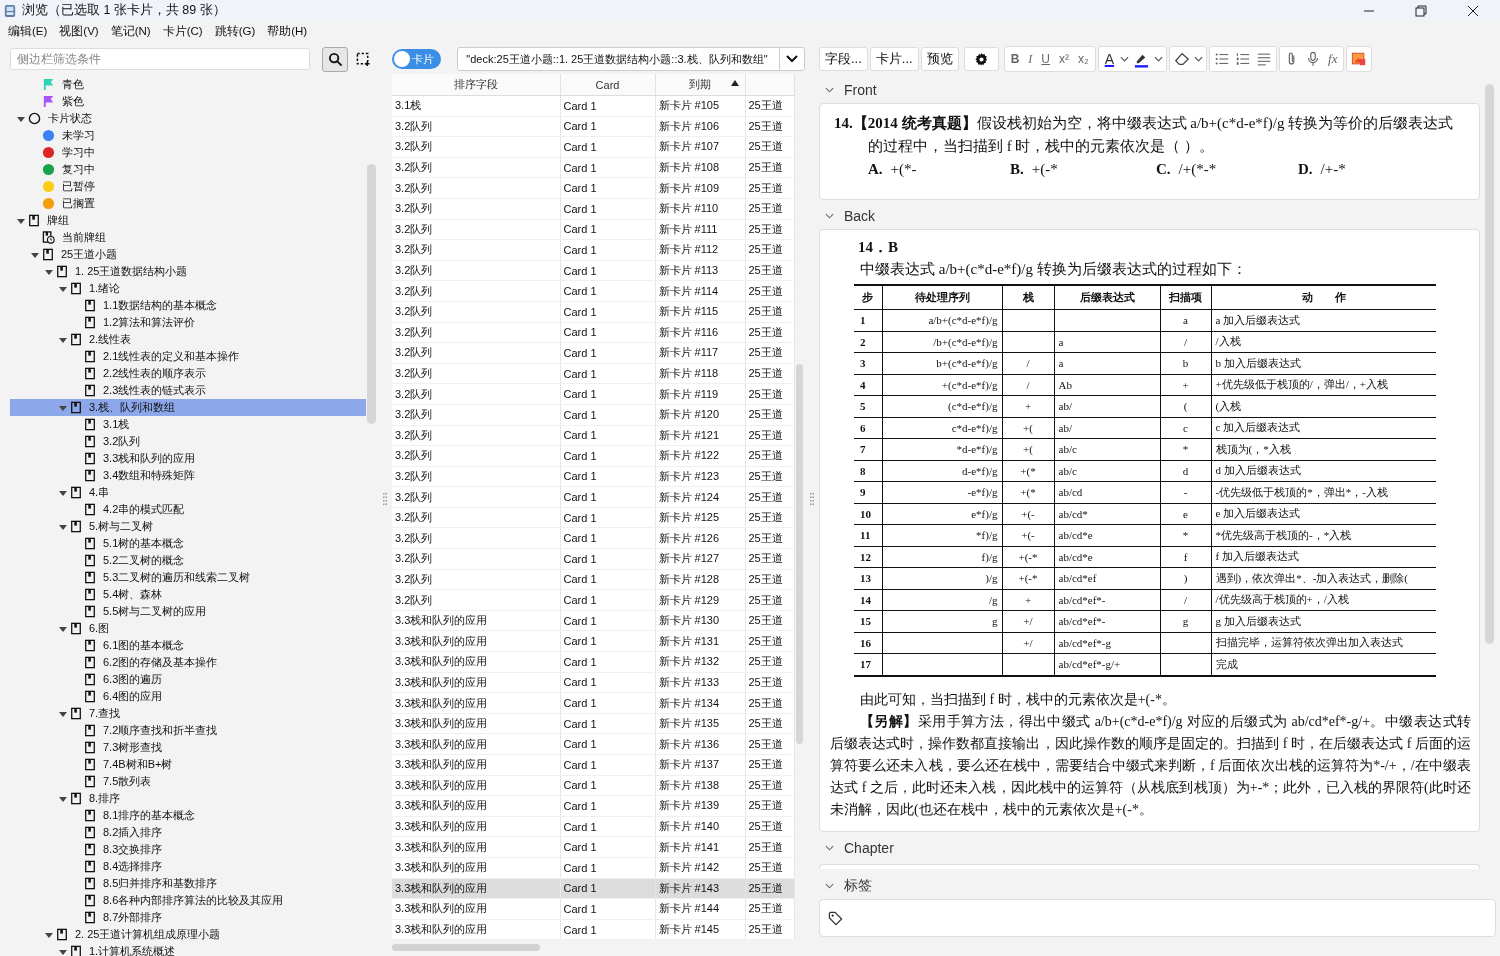 The width and height of the screenshot is (1500, 956). What do you see at coordinates (188, 645) in the screenshot?
I see `tree-item: 6.1图的基本概念` at bounding box center [188, 645].